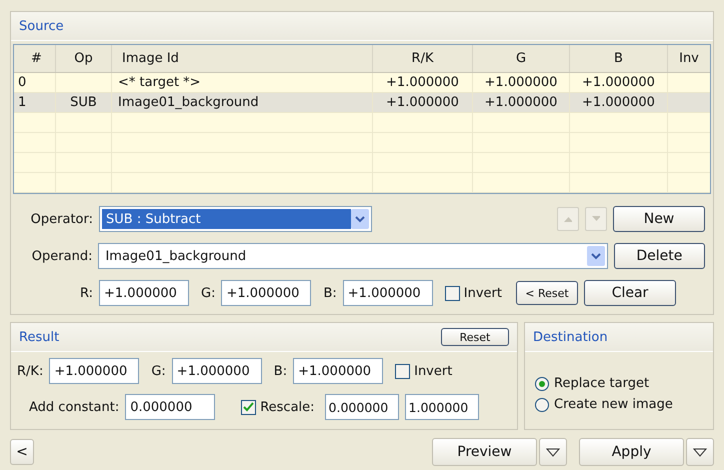 The image size is (724, 470). I want to click on clear-button: Clear, so click(630, 293).